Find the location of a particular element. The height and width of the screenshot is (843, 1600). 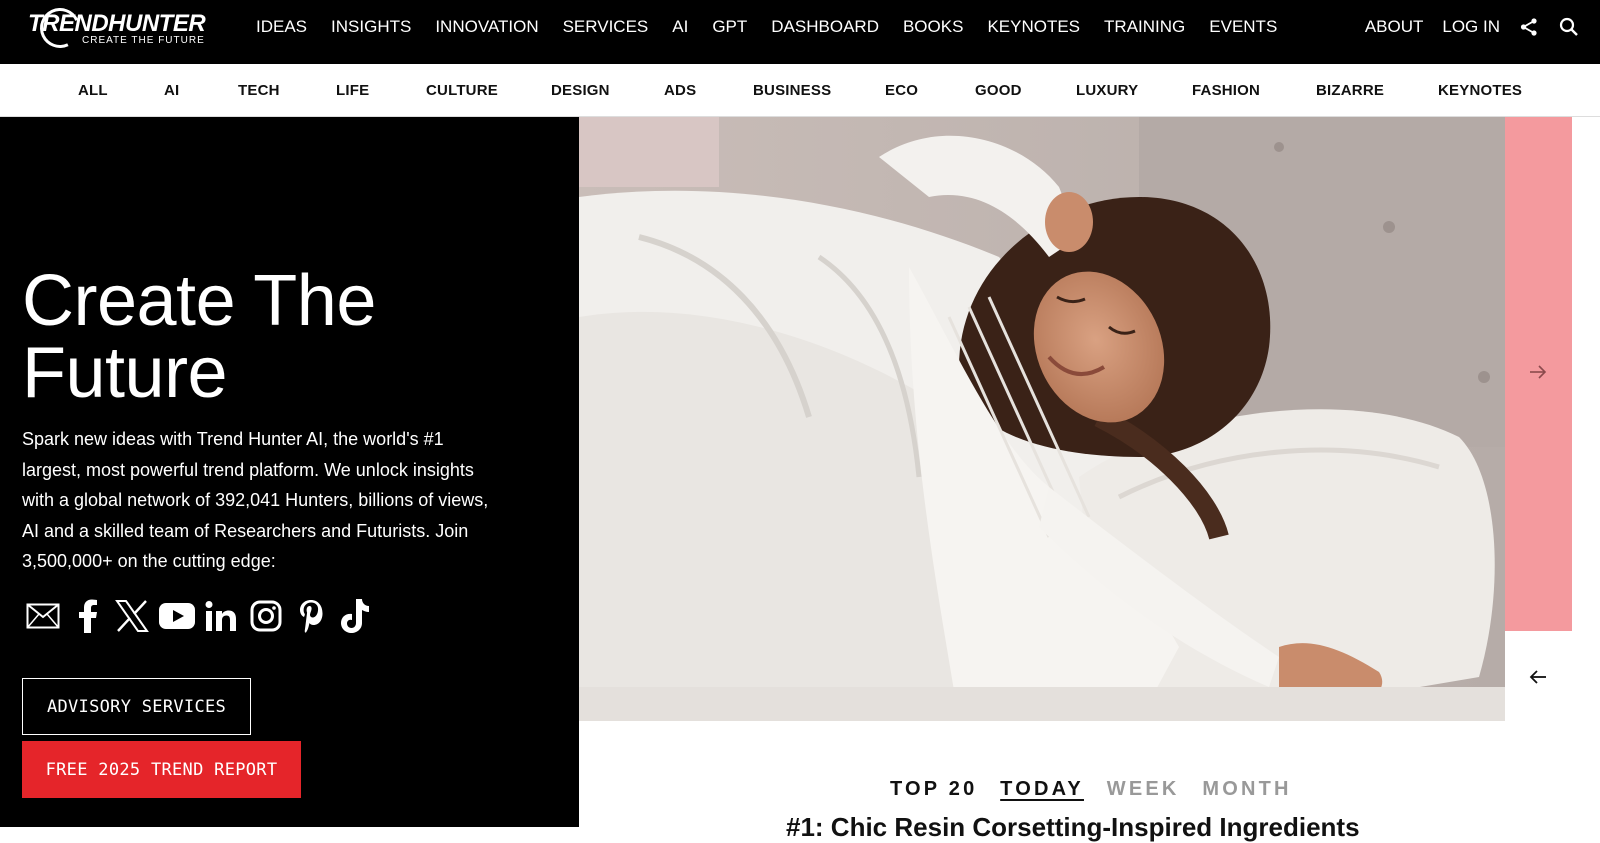

instagram-icon is located at coordinates (266, 616).